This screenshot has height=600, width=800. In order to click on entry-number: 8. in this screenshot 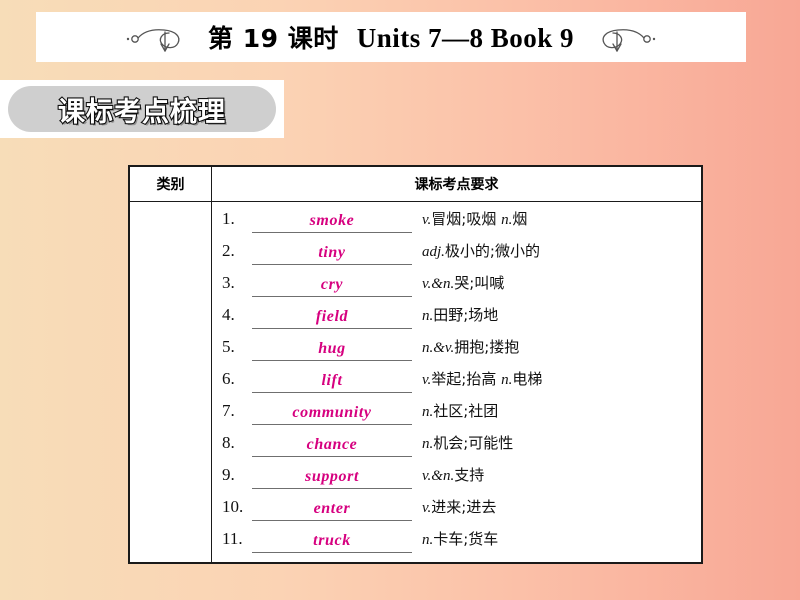, I will do `click(228, 442)`.